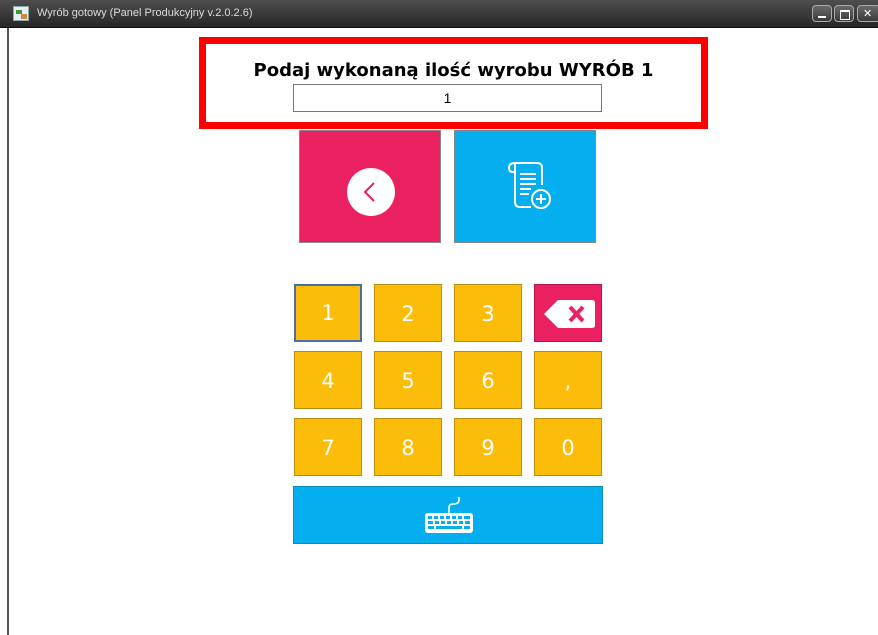 The image size is (878, 635). What do you see at coordinates (488, 447) in the screenshot?
I see `key-9: 9` at bounding box center [488, 447].